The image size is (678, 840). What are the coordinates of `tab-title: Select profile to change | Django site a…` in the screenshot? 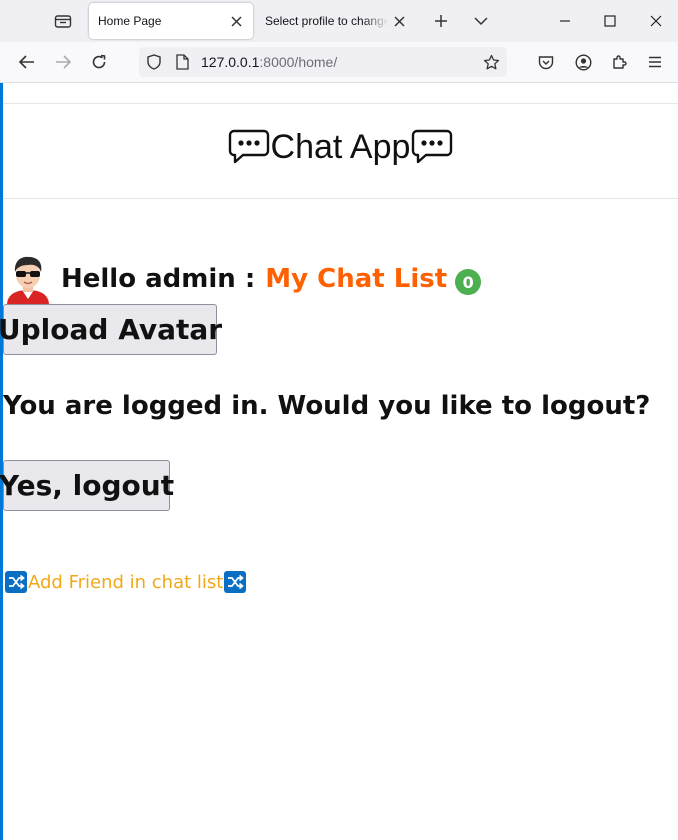 It's located at (326, 21).